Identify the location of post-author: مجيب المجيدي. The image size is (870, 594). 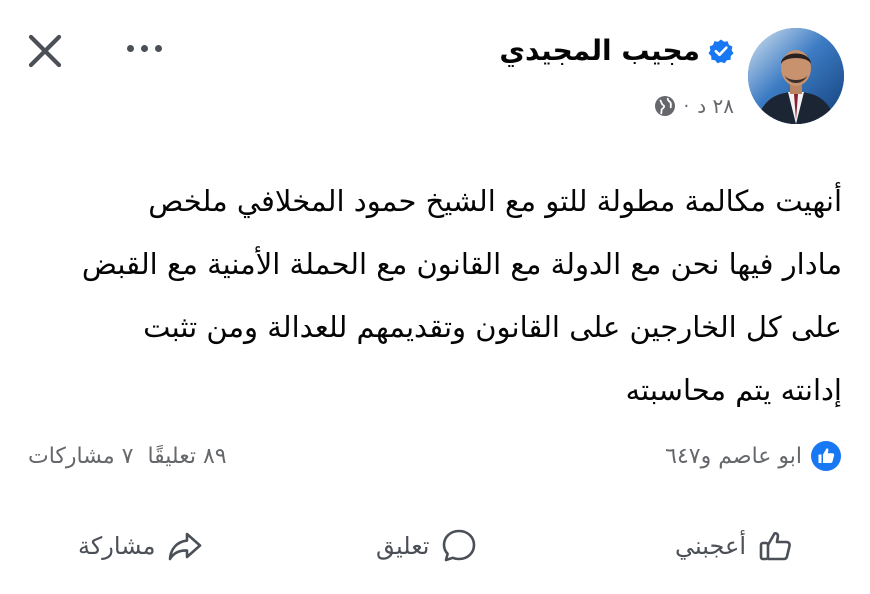
(616, 50).